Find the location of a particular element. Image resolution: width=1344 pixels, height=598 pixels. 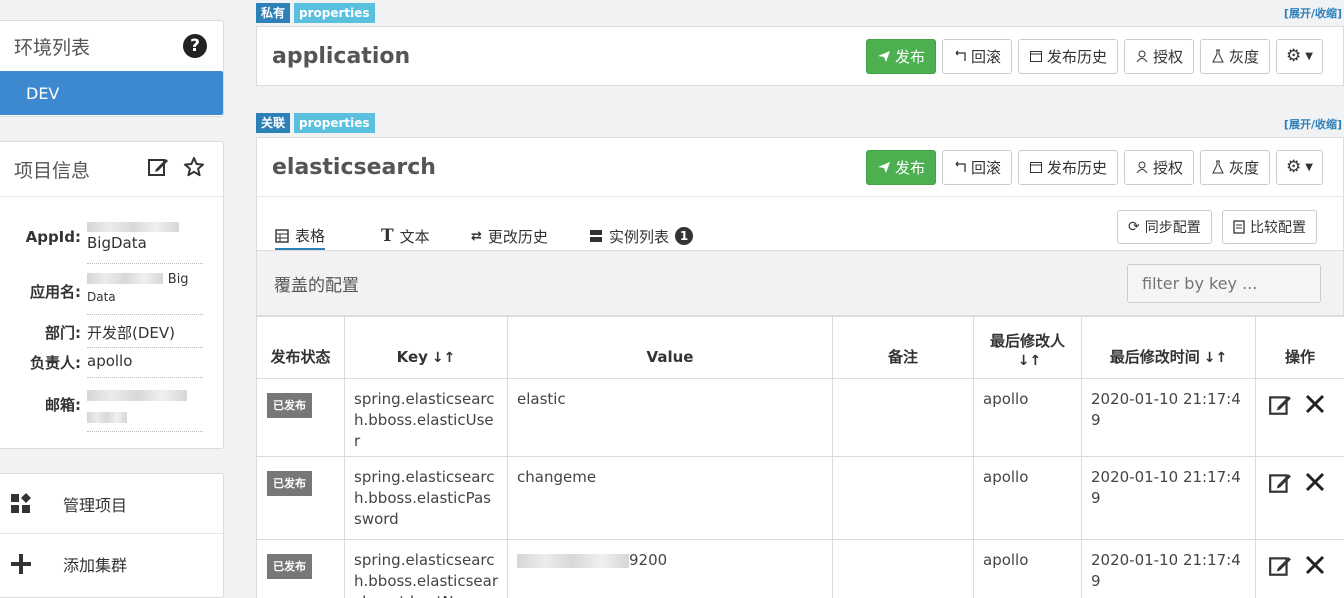

add-cluster-item: 添加集群 is located at coordinates (111, 564).